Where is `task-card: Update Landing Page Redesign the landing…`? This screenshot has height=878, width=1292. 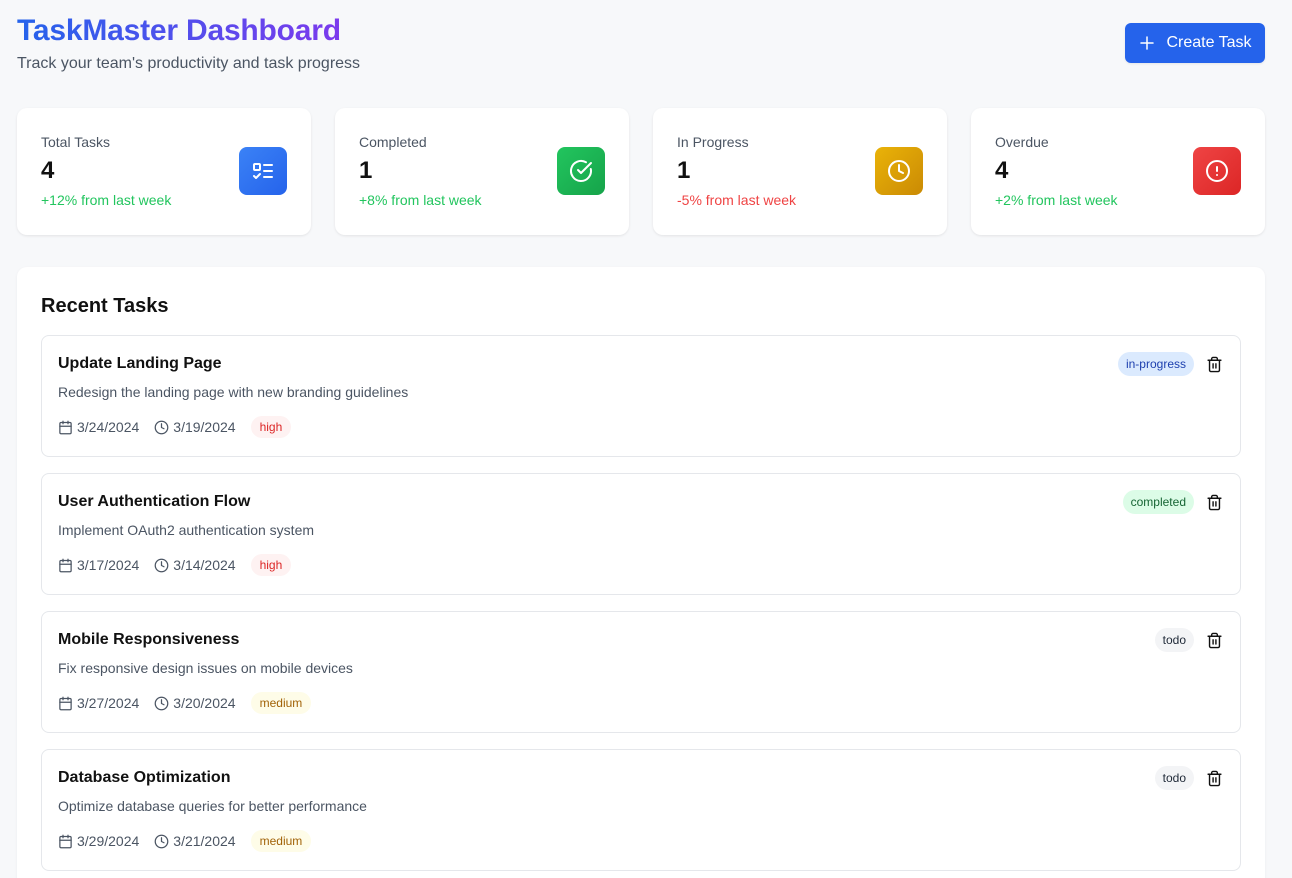
task-card: Update Landing Page Redesign the landing… is located at coordinates (641, 396).